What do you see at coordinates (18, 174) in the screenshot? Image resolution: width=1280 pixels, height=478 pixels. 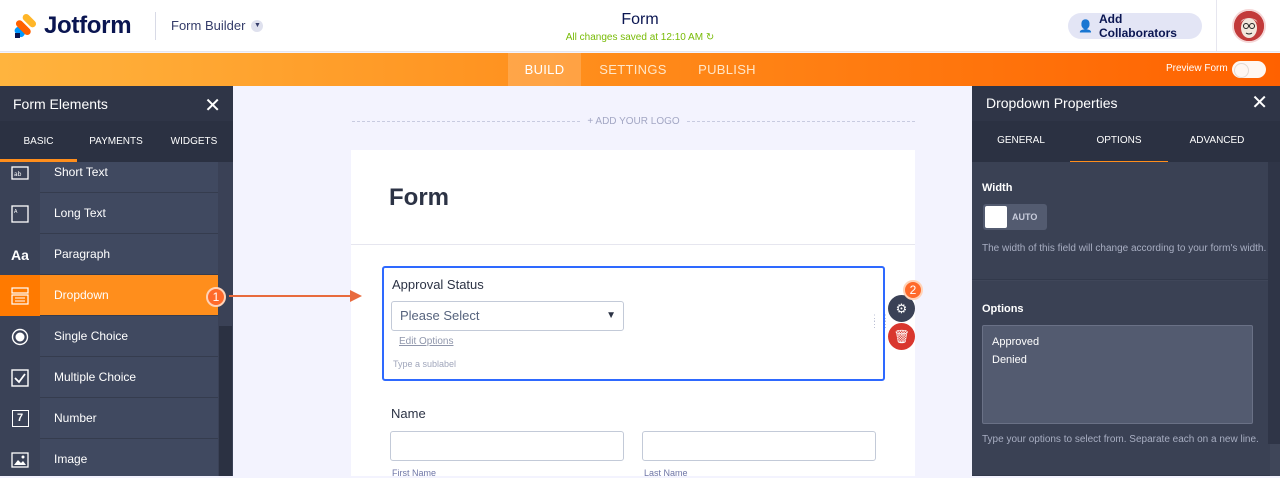 I see `svg-text: ab` at bounding box center [18, 174].